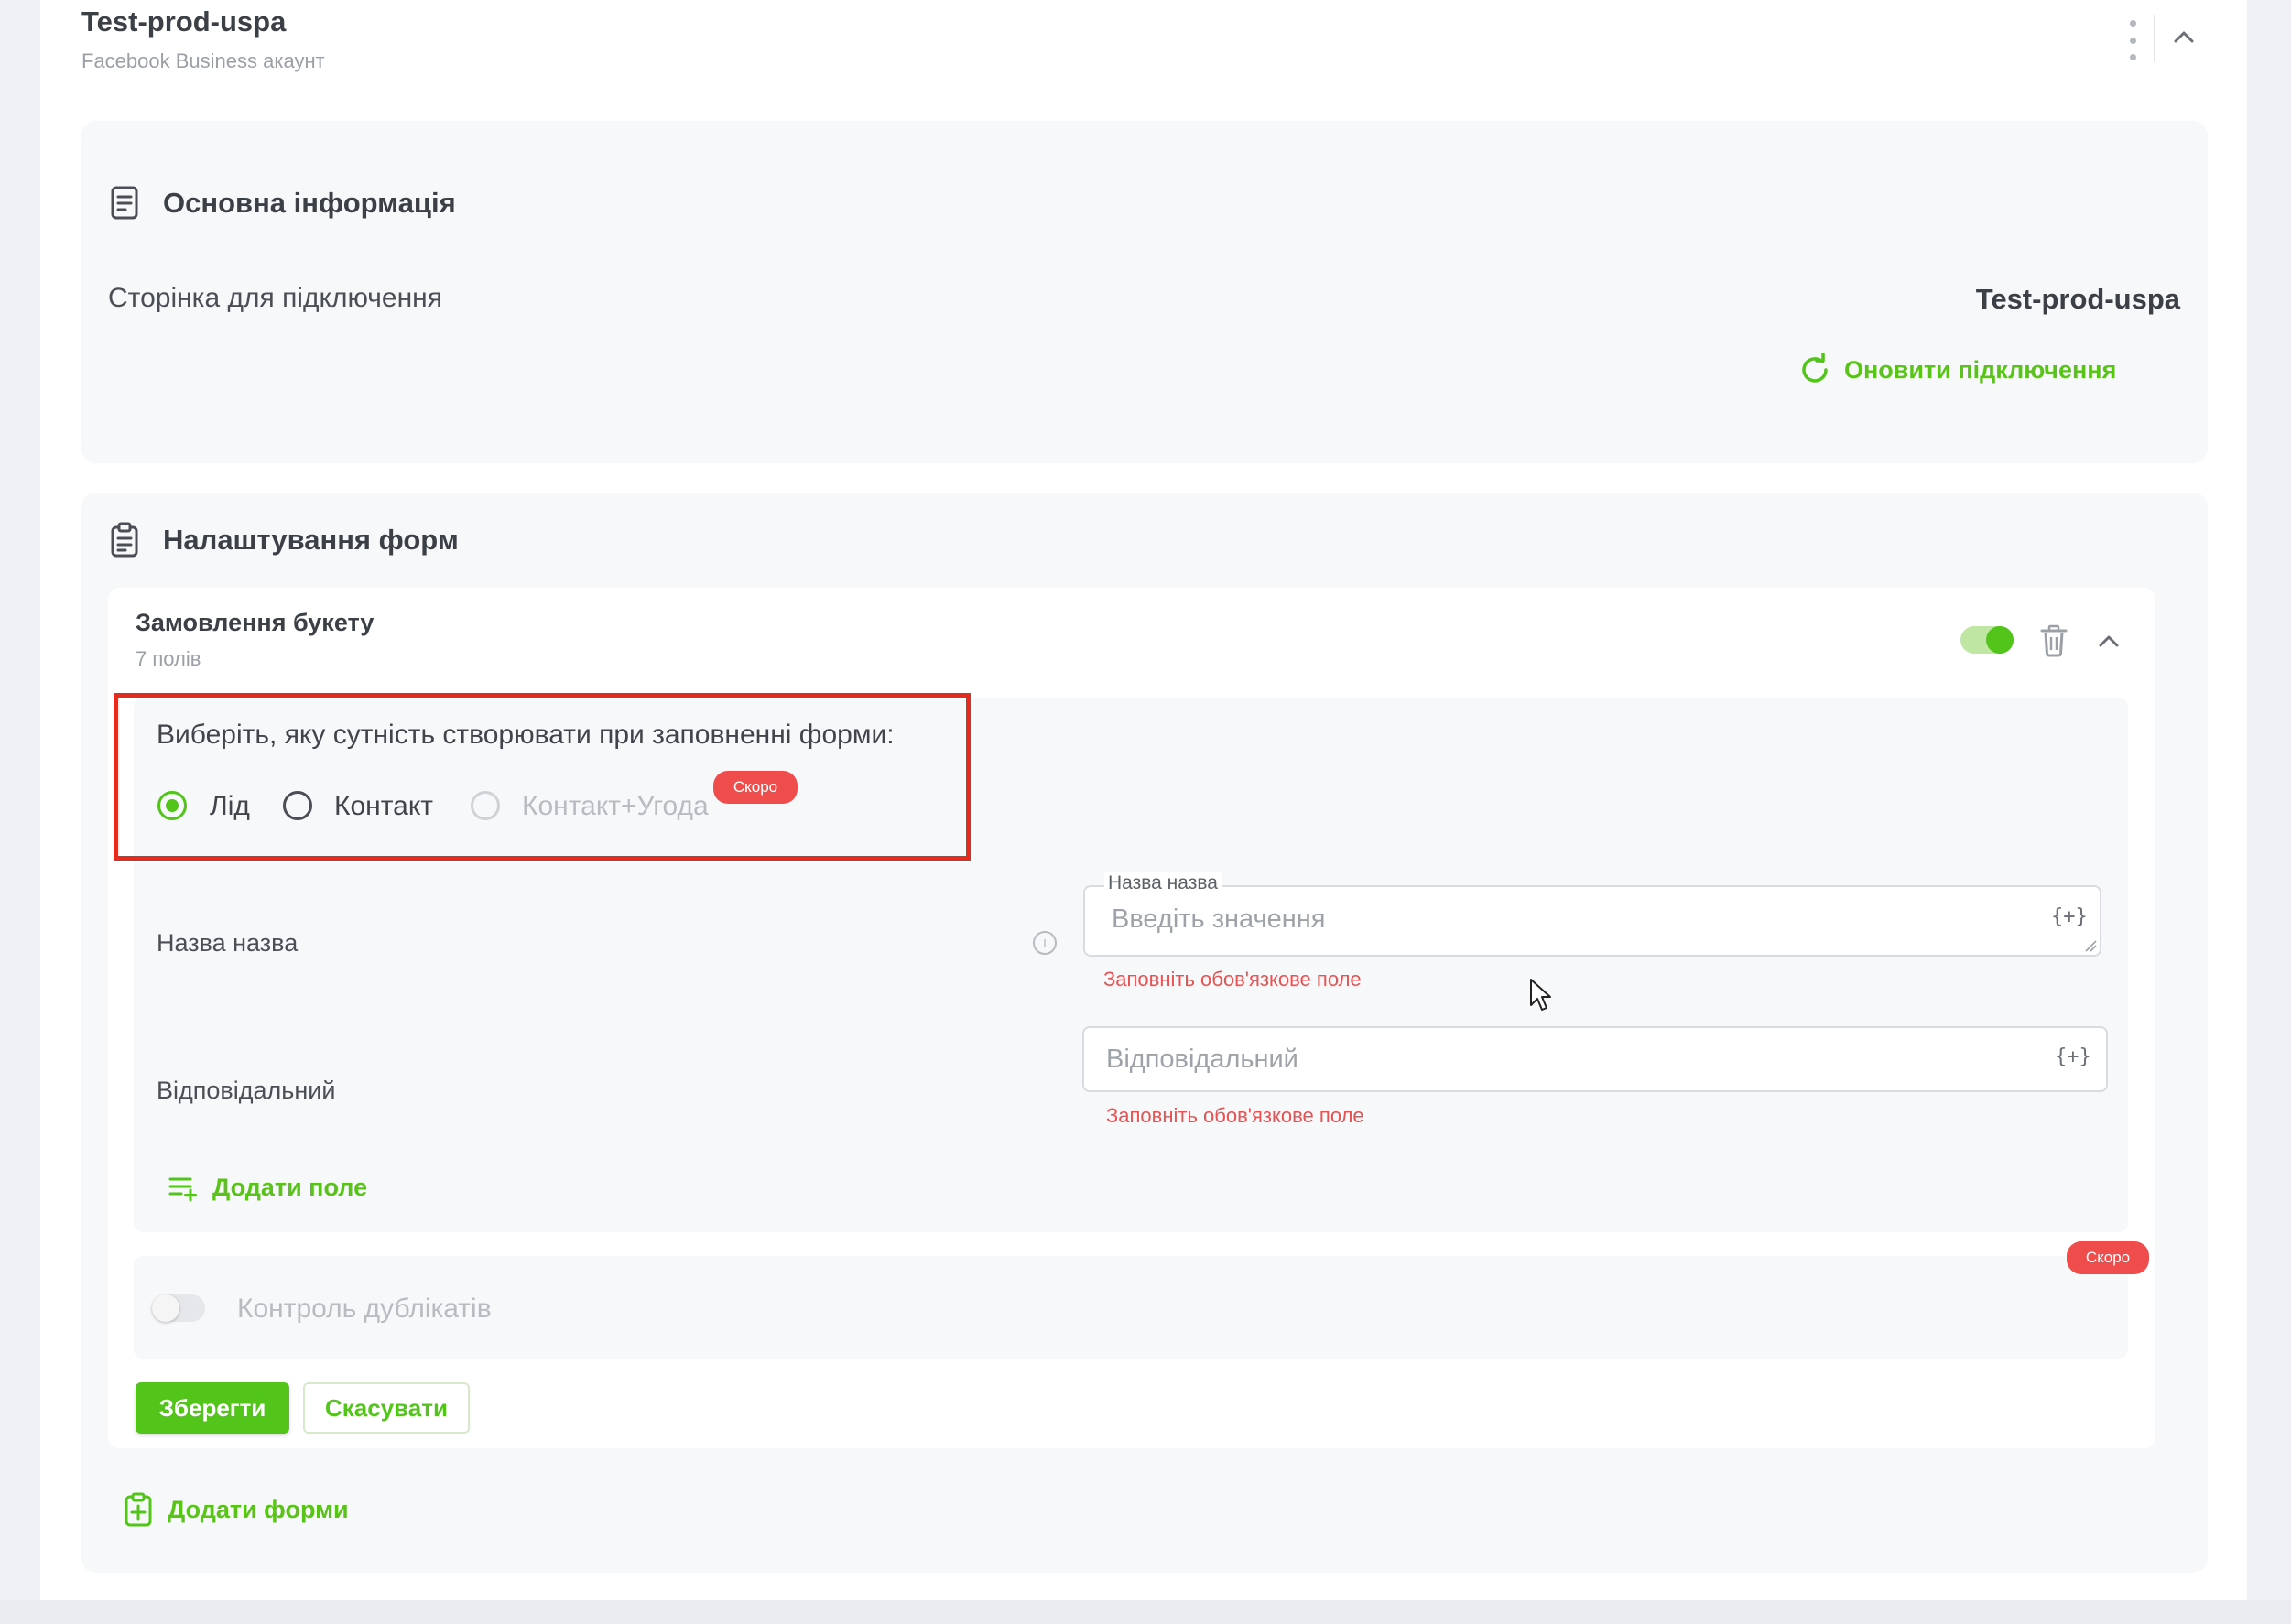 Image resolution: width=2291 pixels, height=1624 pixels. I want to click on add-forms-label: Додати форми, so click(258, 1509).